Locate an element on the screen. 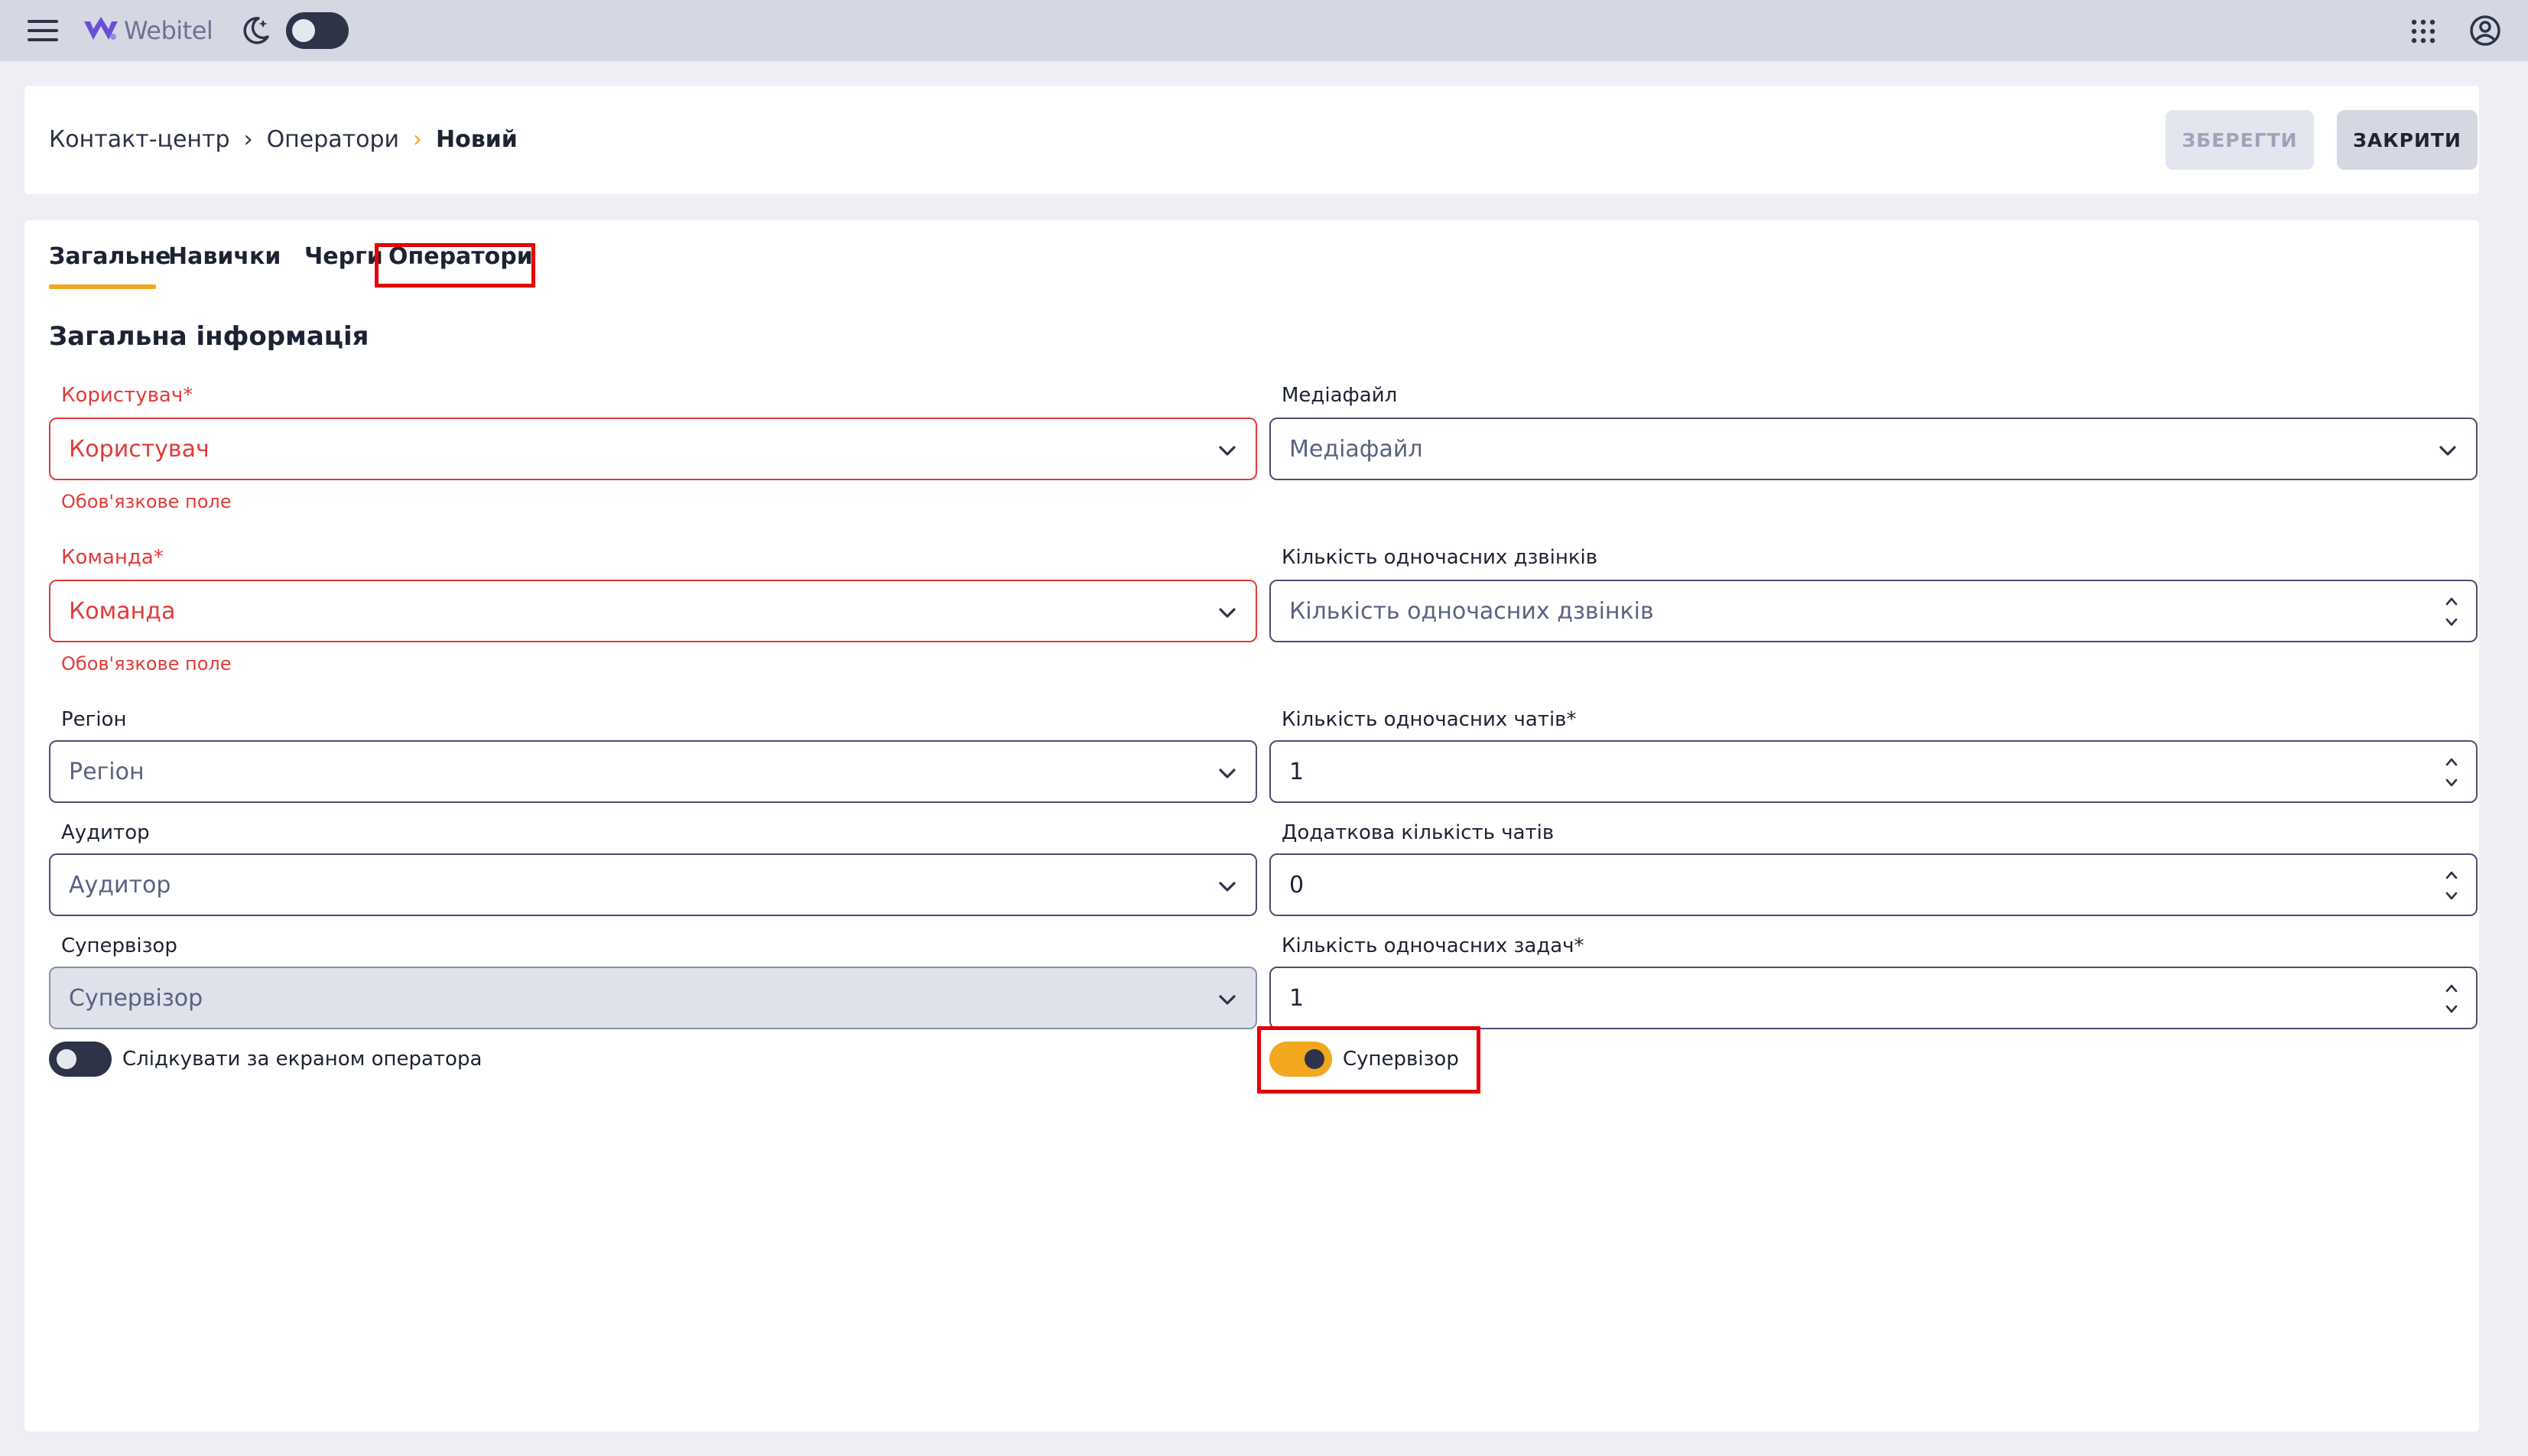  auditor-select: Аудитор is located at coordinates (653, 884).